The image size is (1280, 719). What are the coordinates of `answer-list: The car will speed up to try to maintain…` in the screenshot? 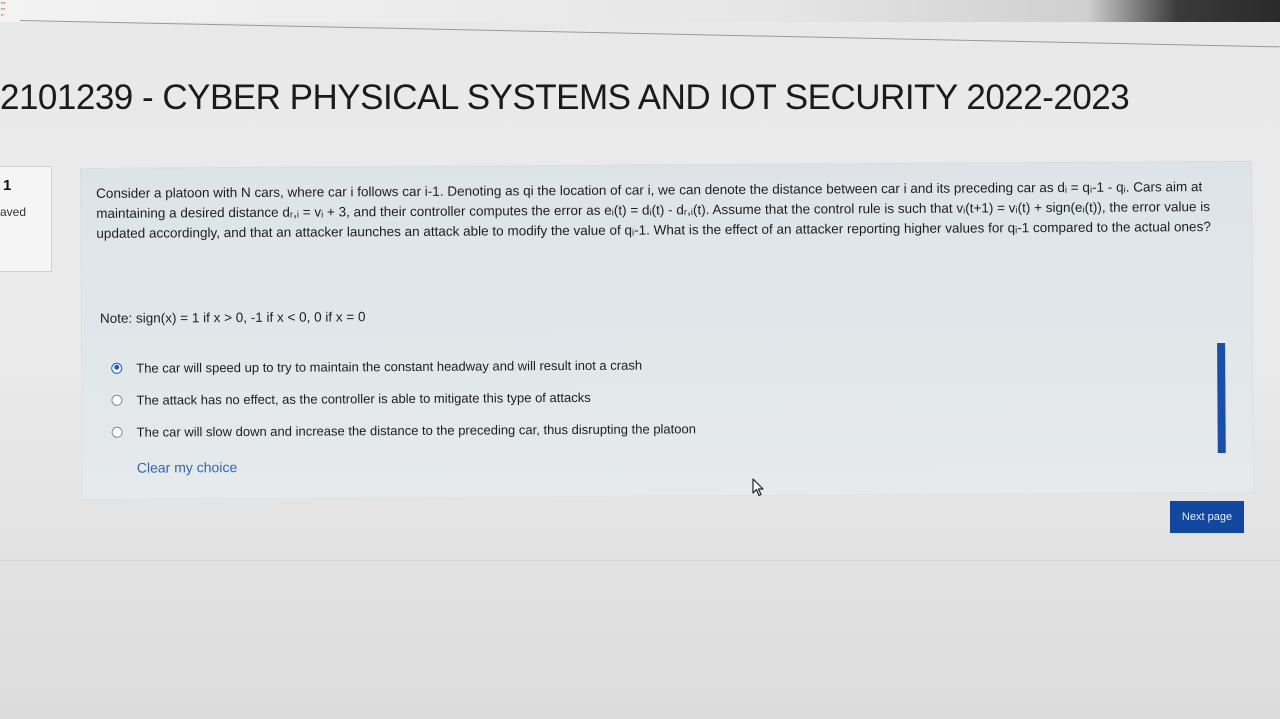 It's located at (561, 401).